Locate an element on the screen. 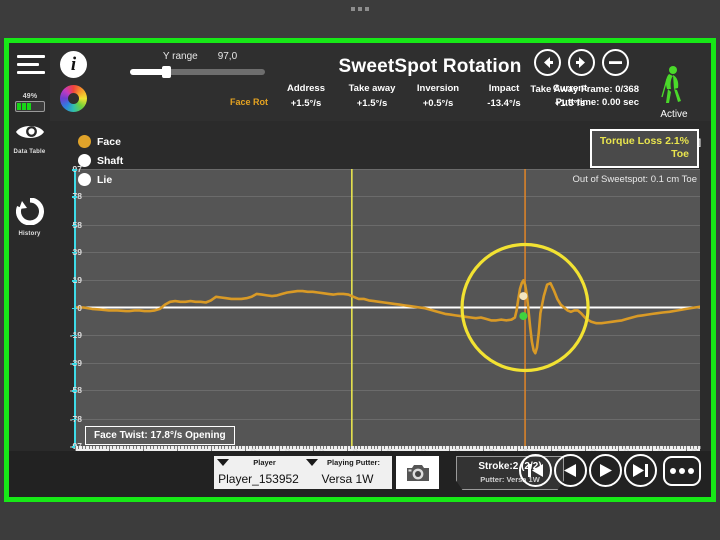  play-button is located at coordinates (605, 470).